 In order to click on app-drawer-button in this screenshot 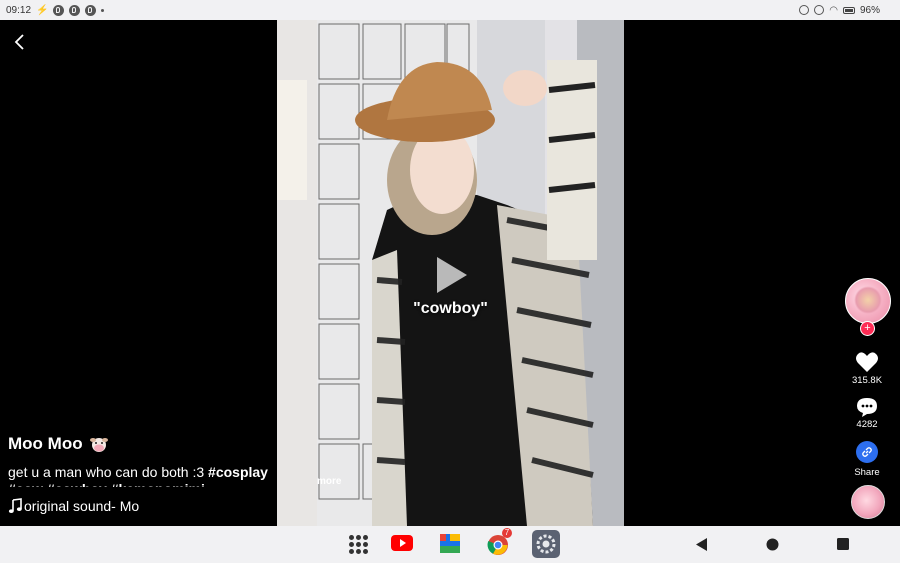, I will do `click(358, 544)`.